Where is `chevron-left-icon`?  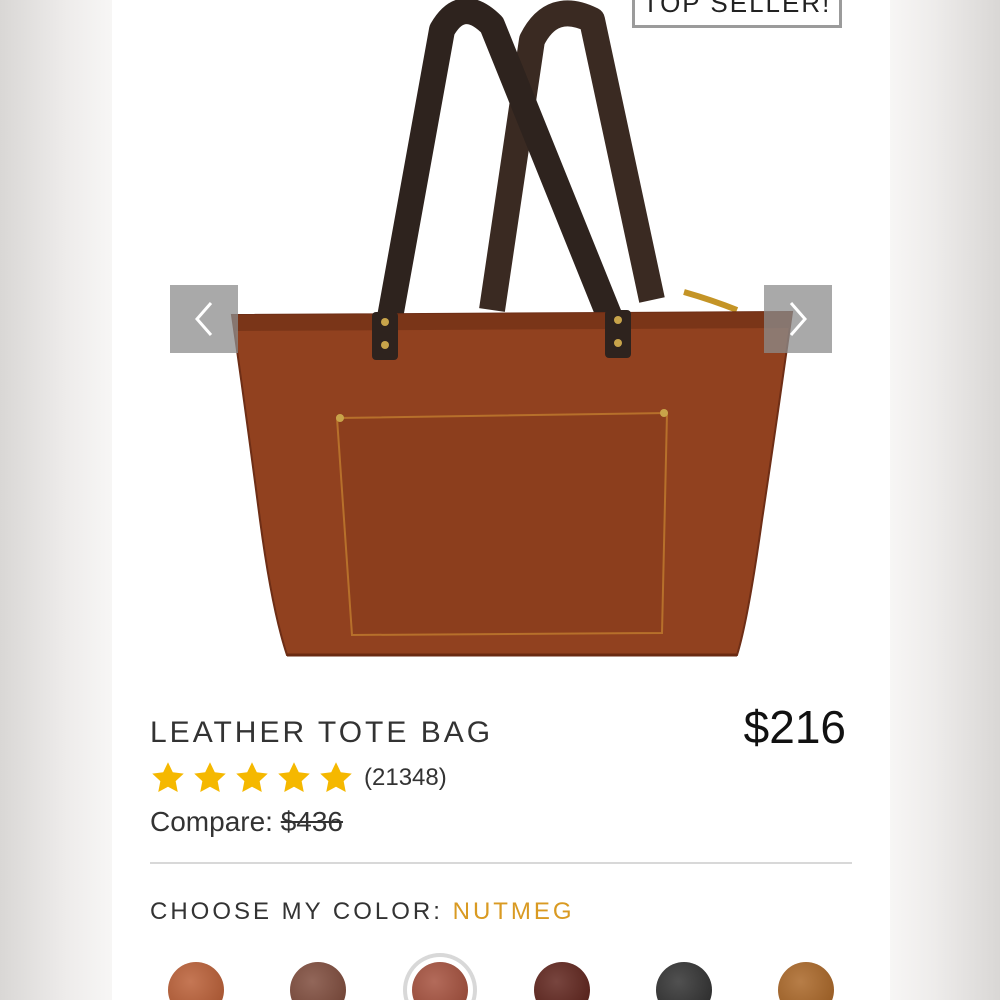 chevron-left-icon is located at coordinates (204, 319).